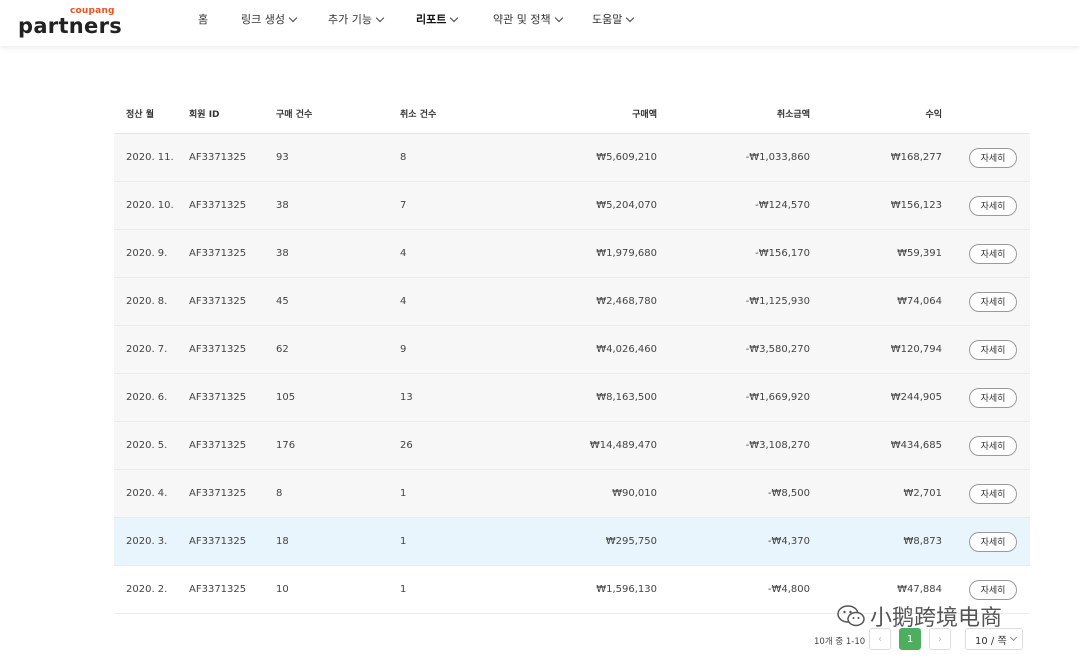 This screenshot has height=664, width=1080. I want to click on cell-revenue: ₩156,123, so click(916, 205).